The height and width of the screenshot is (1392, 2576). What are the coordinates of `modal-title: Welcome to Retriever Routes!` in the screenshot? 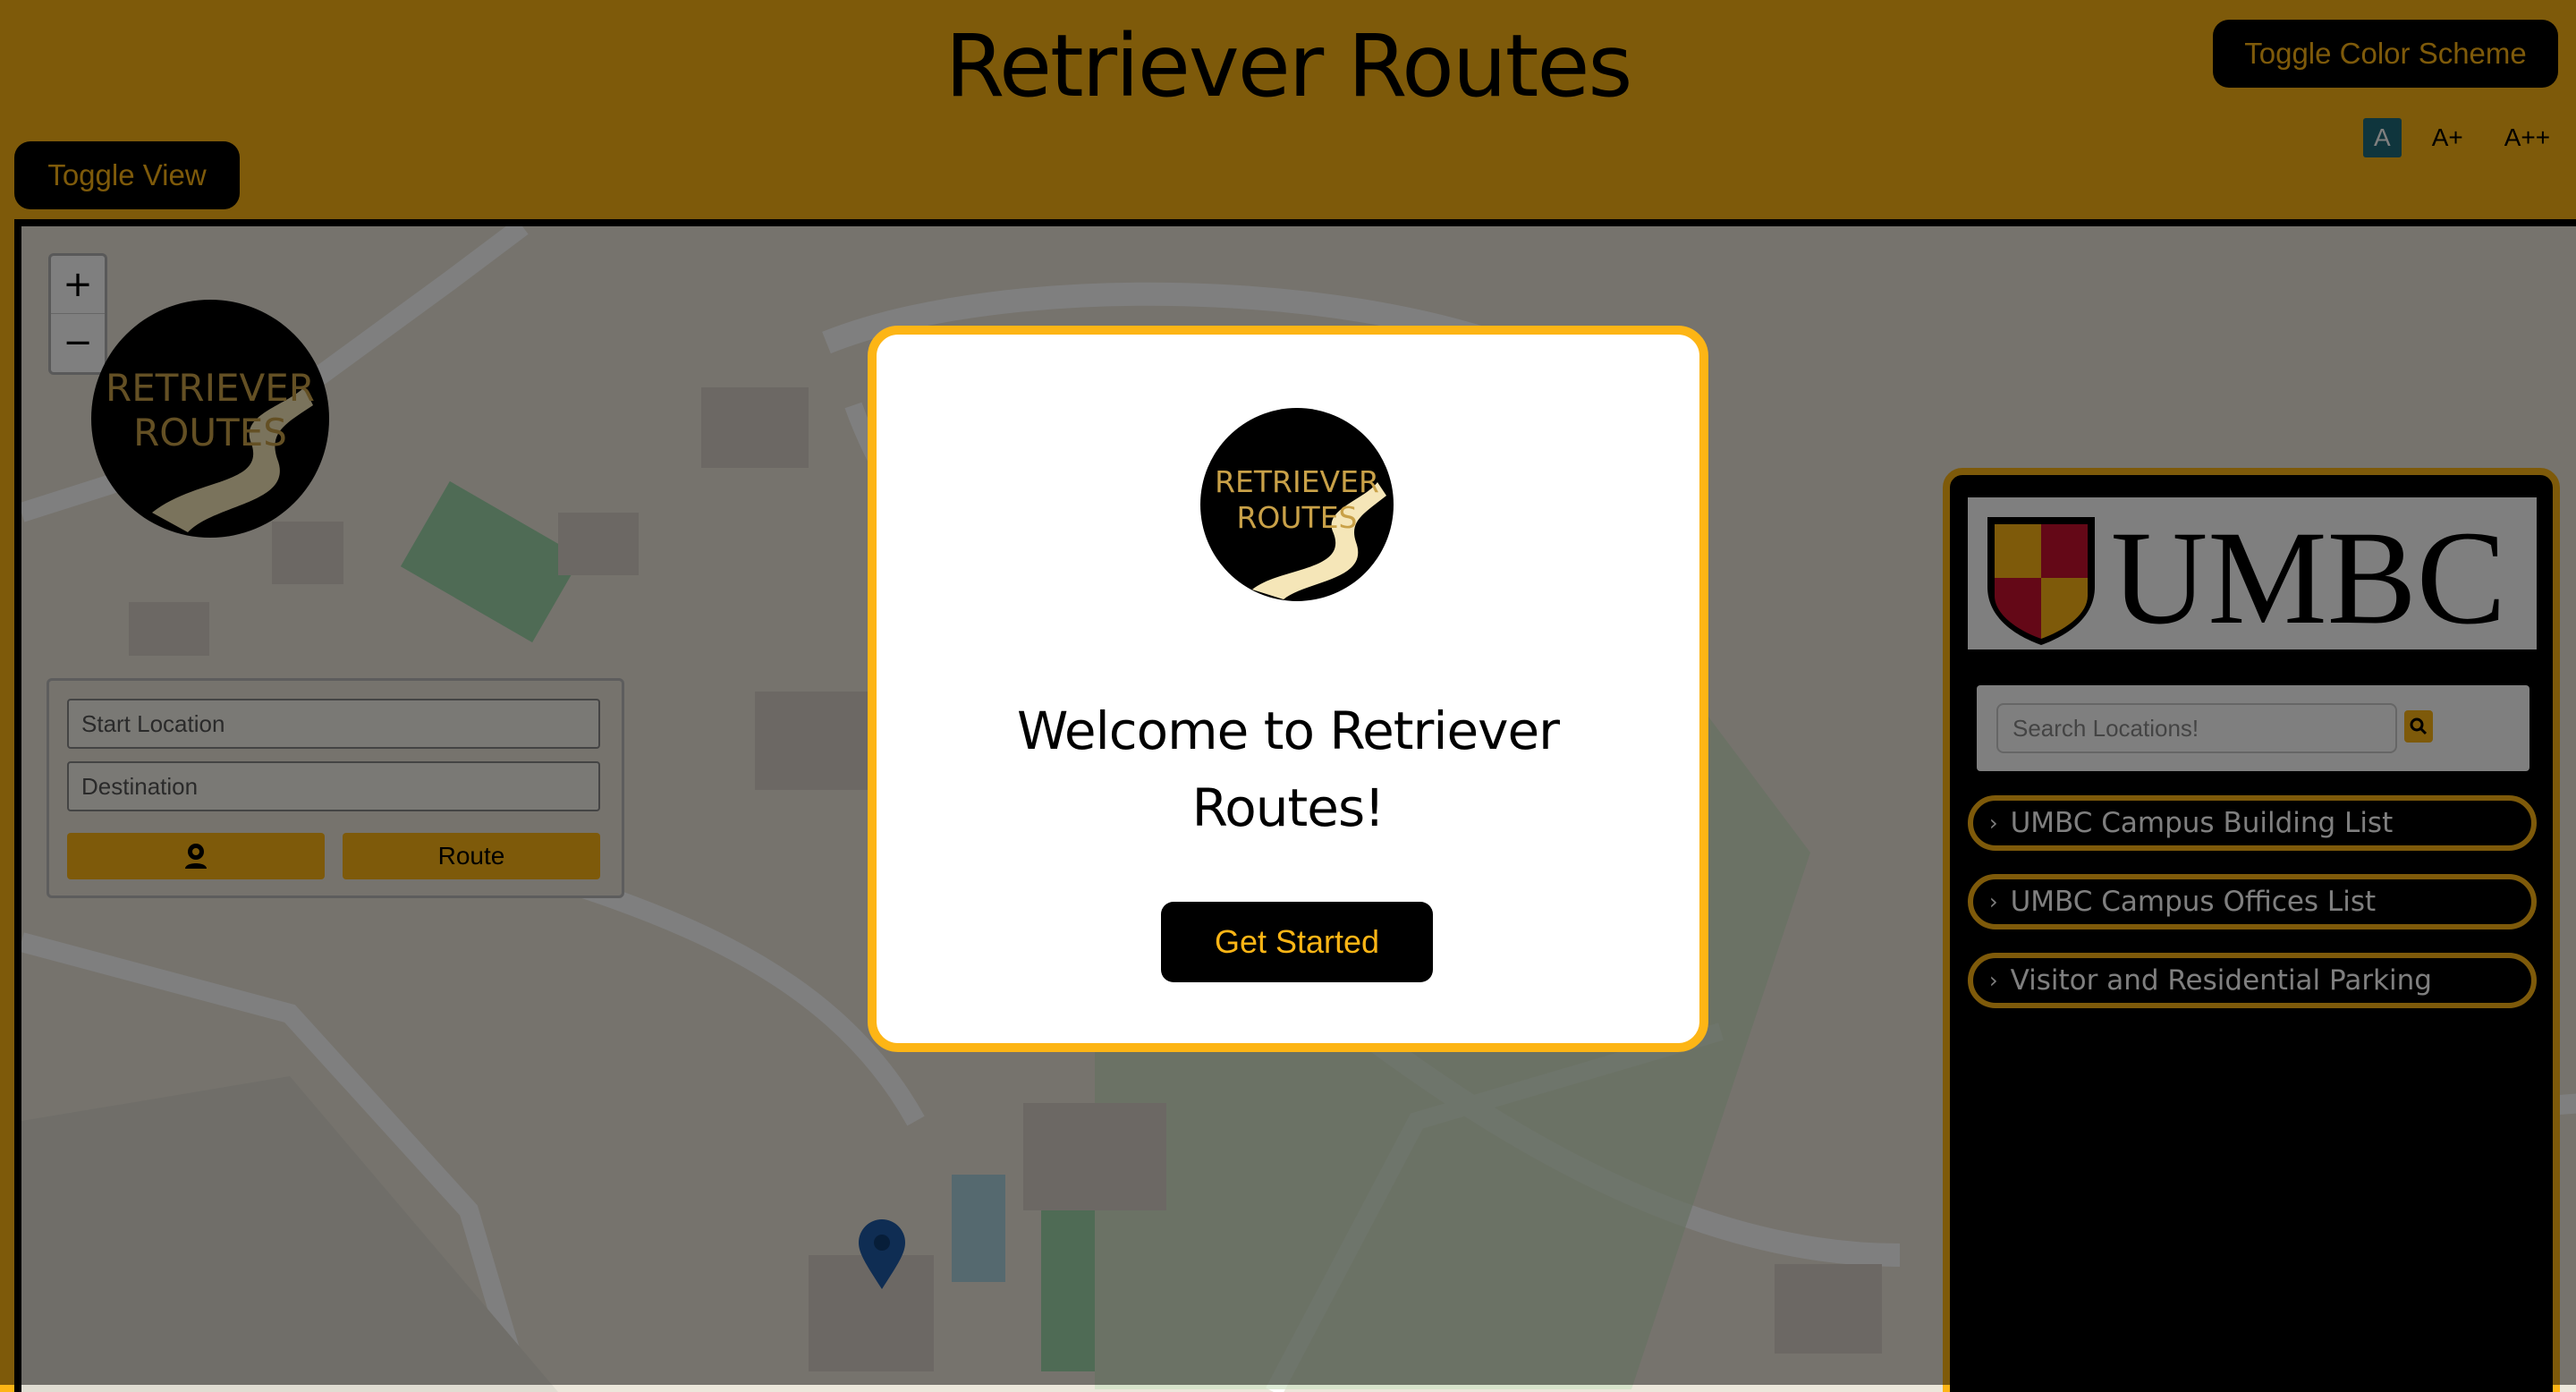 It's located at (1288, 769).